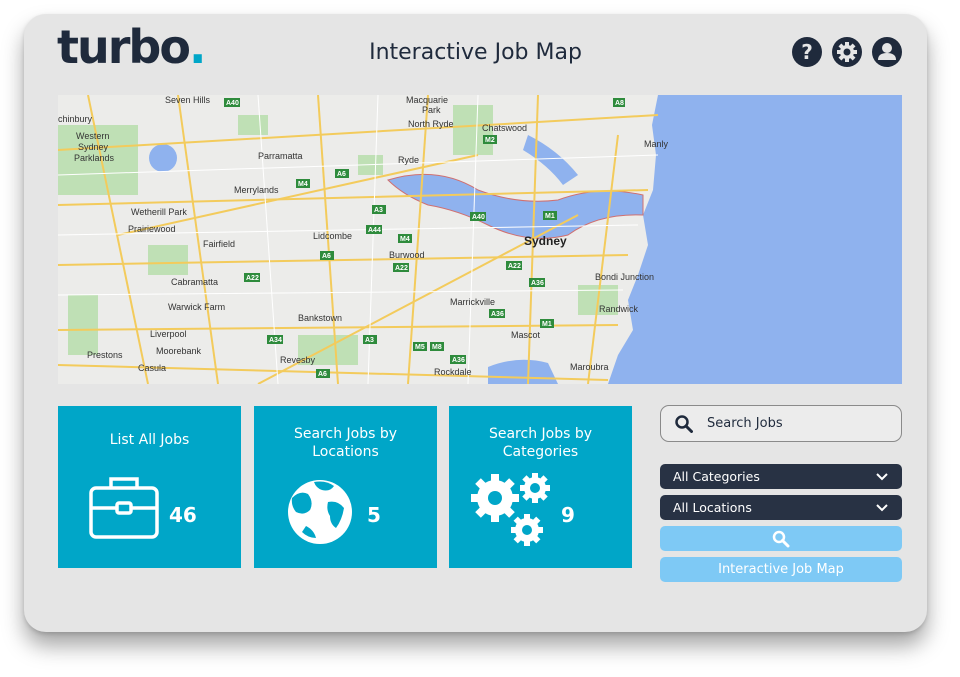 This screenshot has width=960, height=677. What do you see at coordinates (408, 160) in the screenshot?
I see `svg-text: Ryde` at bounding box center [408, 160].